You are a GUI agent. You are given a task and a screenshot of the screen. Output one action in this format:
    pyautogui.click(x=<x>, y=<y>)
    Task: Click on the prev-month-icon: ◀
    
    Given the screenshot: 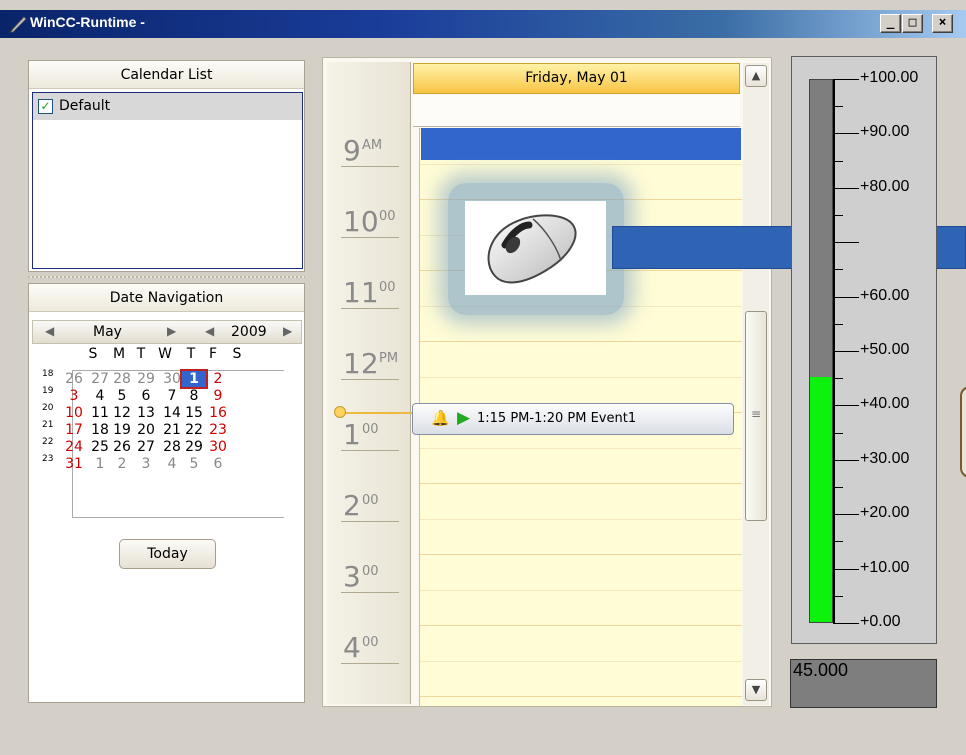 What is the action you would take?
    pyautogui.click(x=49, y=331)
    